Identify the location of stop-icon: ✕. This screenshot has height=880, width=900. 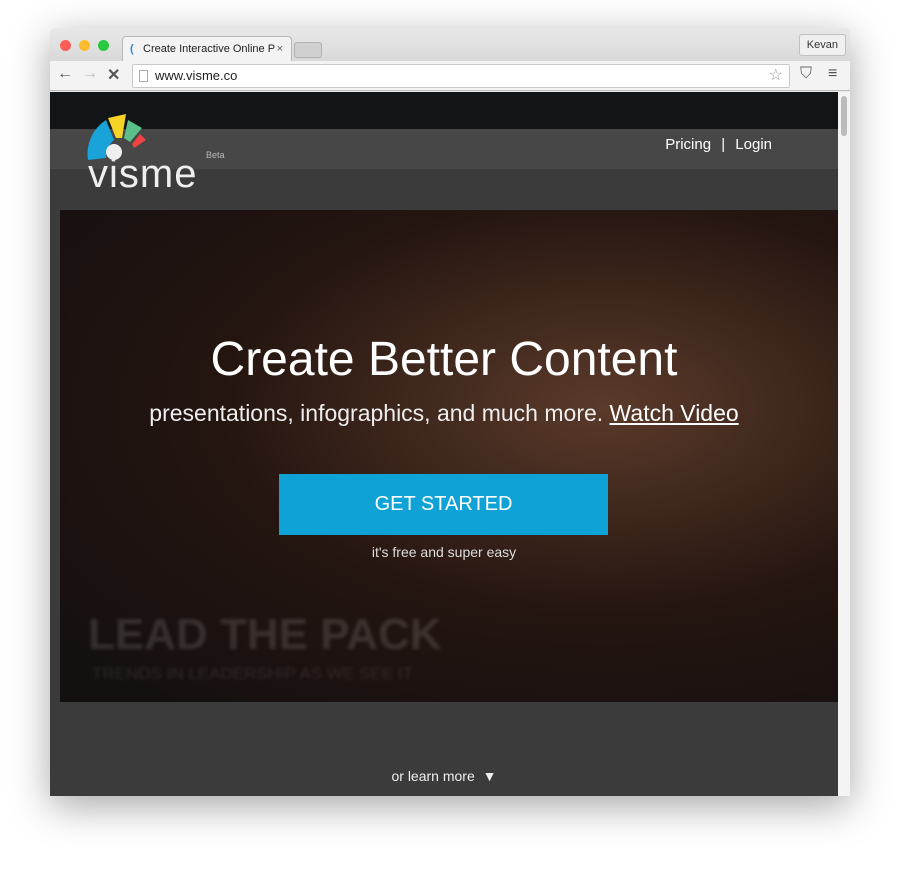
(113, 75).